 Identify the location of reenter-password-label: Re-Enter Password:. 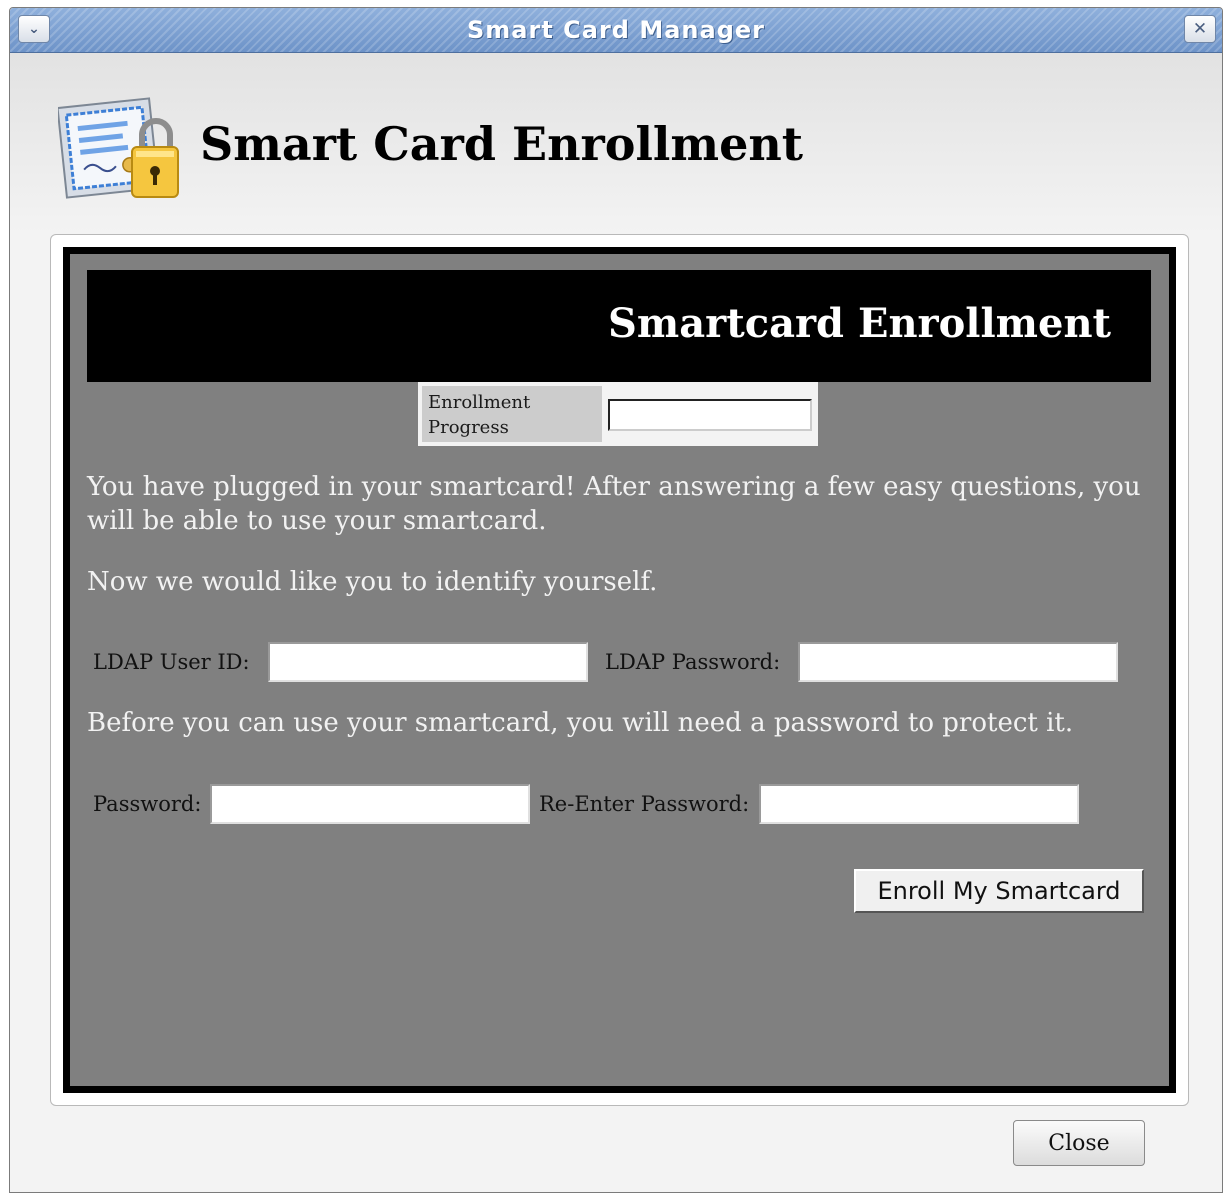
(644, 804).